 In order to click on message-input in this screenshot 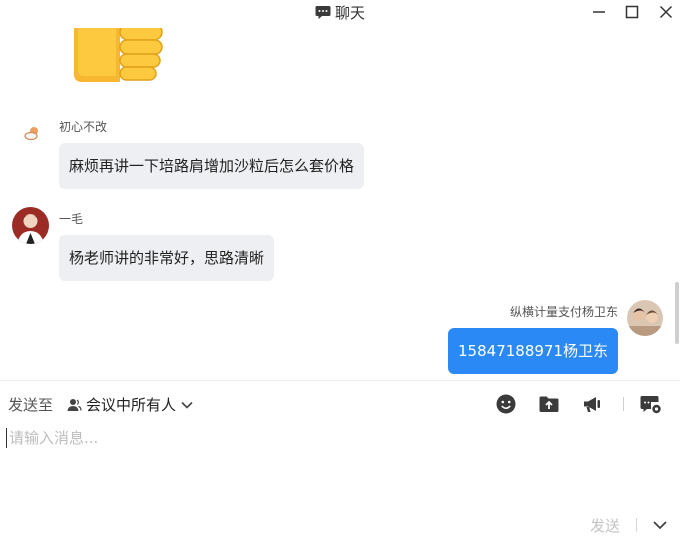, I will do `click(341, 438)`.